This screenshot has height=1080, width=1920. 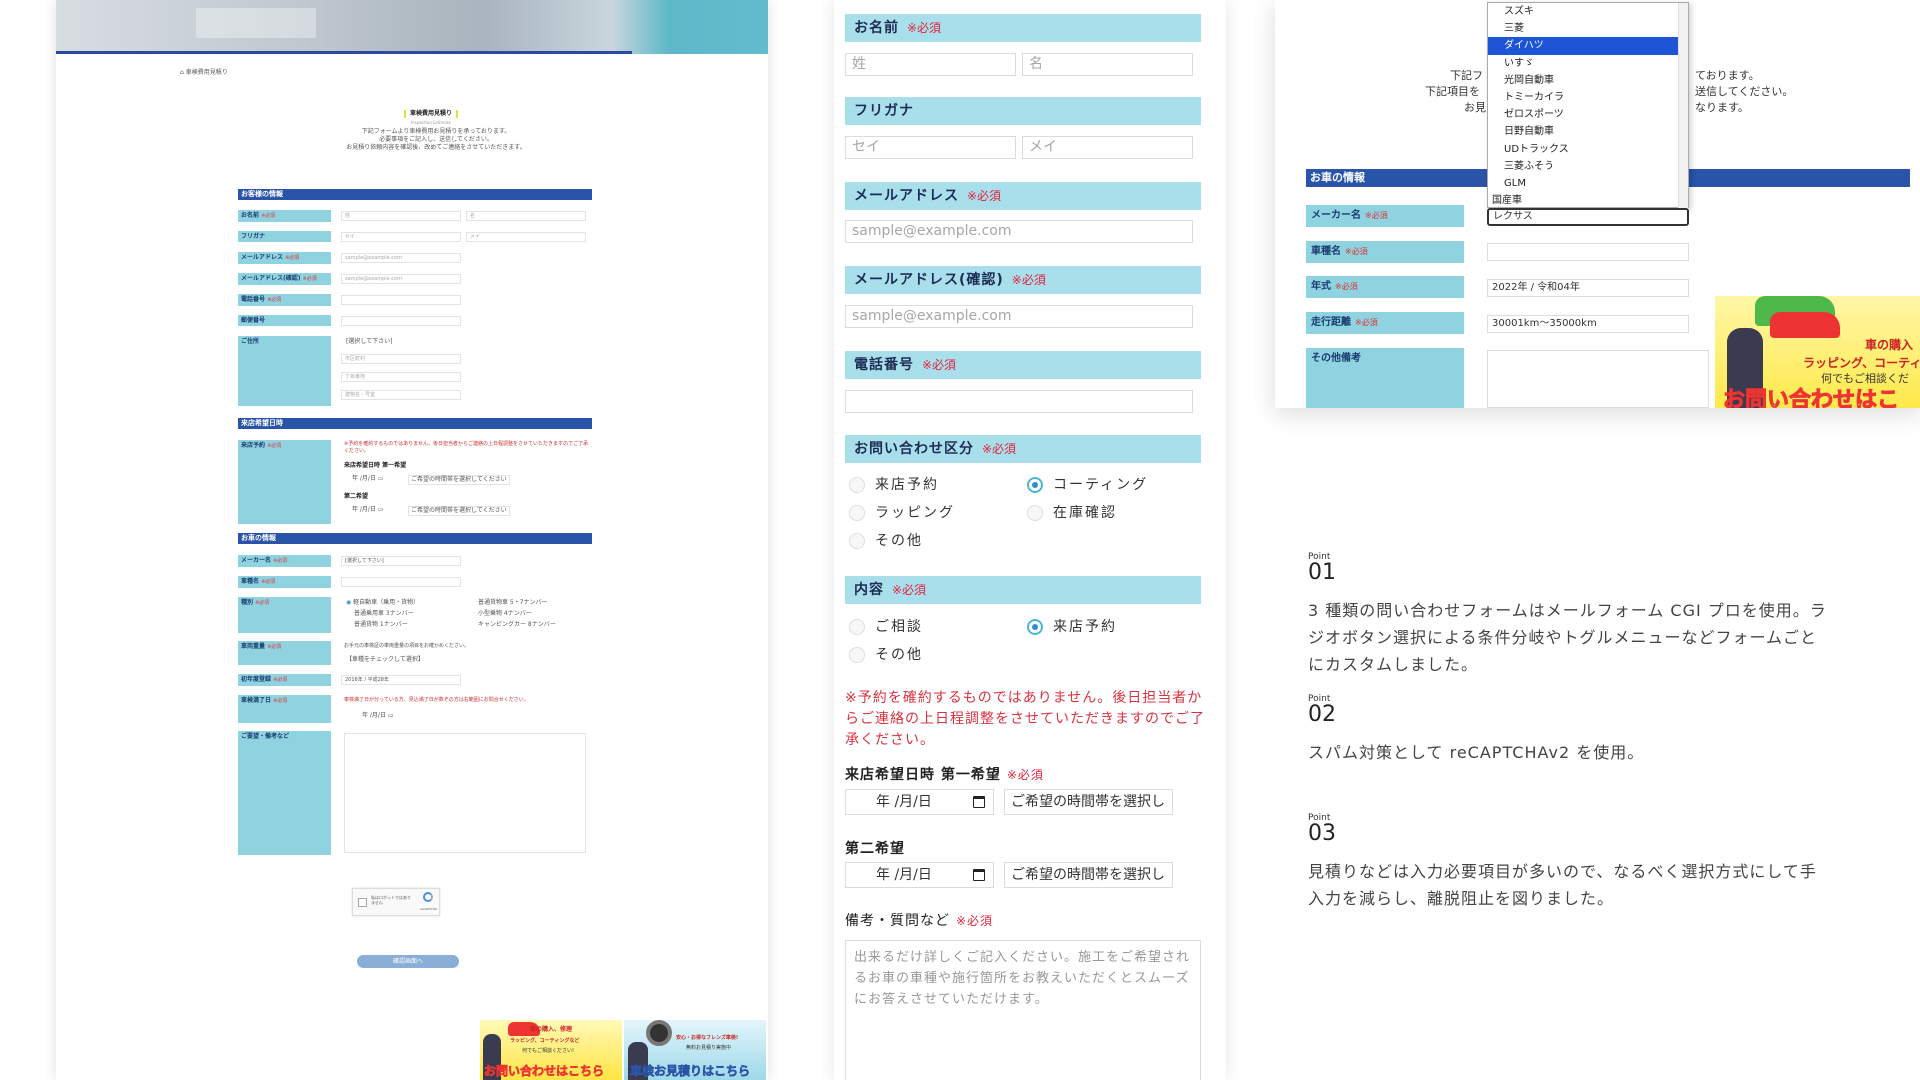 I want to click on intro-text-fragment: お見, so click(x=1475, y=107).